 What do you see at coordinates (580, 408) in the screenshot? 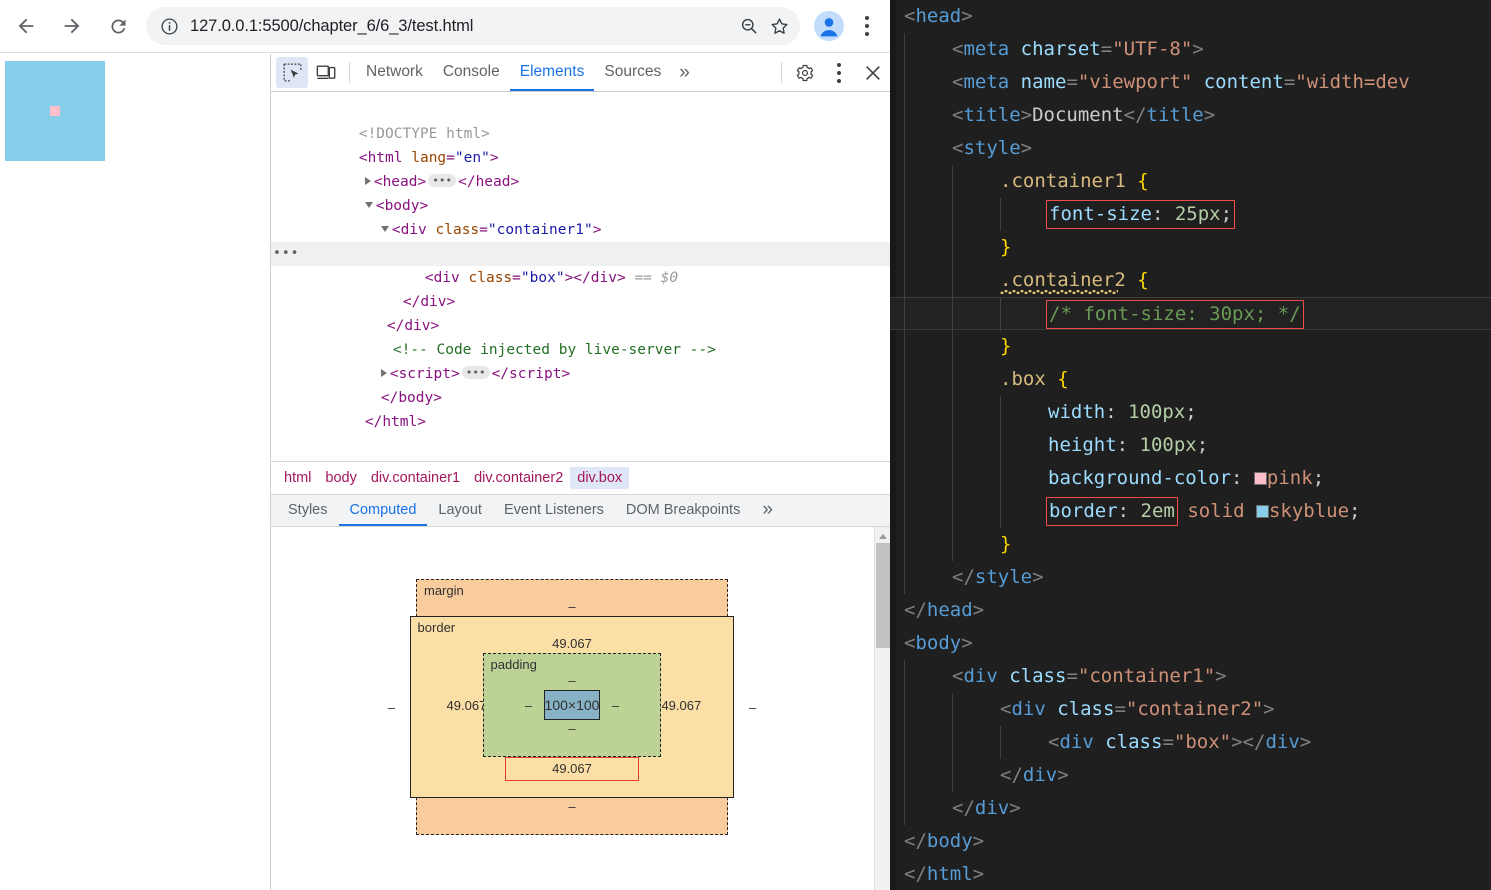
I see `dom-row: </html>` at bounding box center [580, 408].